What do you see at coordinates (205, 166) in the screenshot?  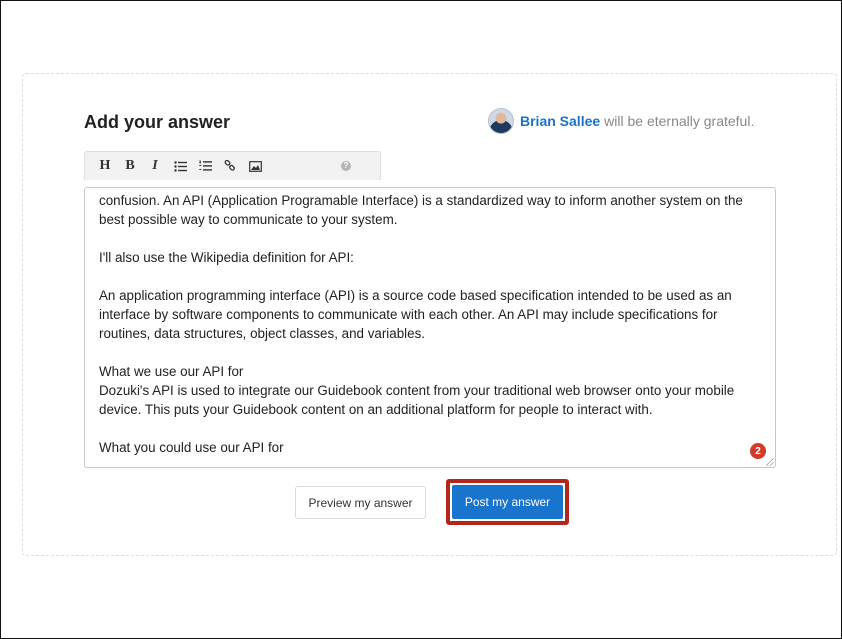 I see `numbered-list-icon` at bounding box center [205, 166].